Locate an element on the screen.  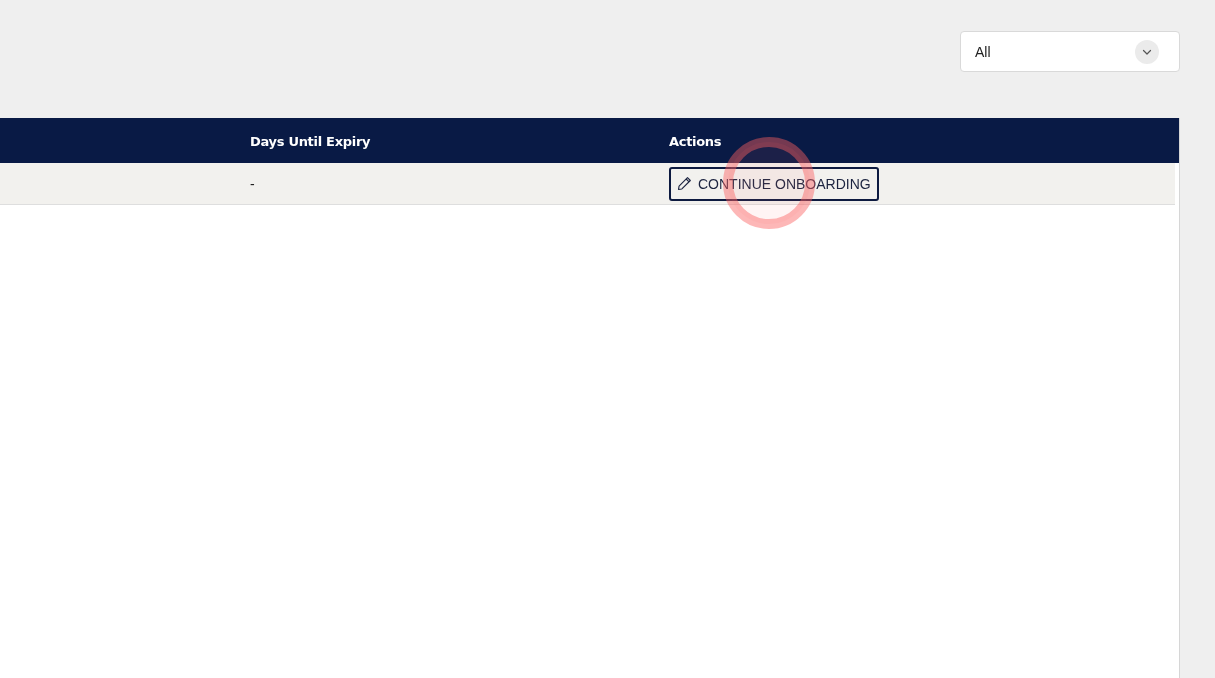
pencil-icon is located at coordinates (684, 183).